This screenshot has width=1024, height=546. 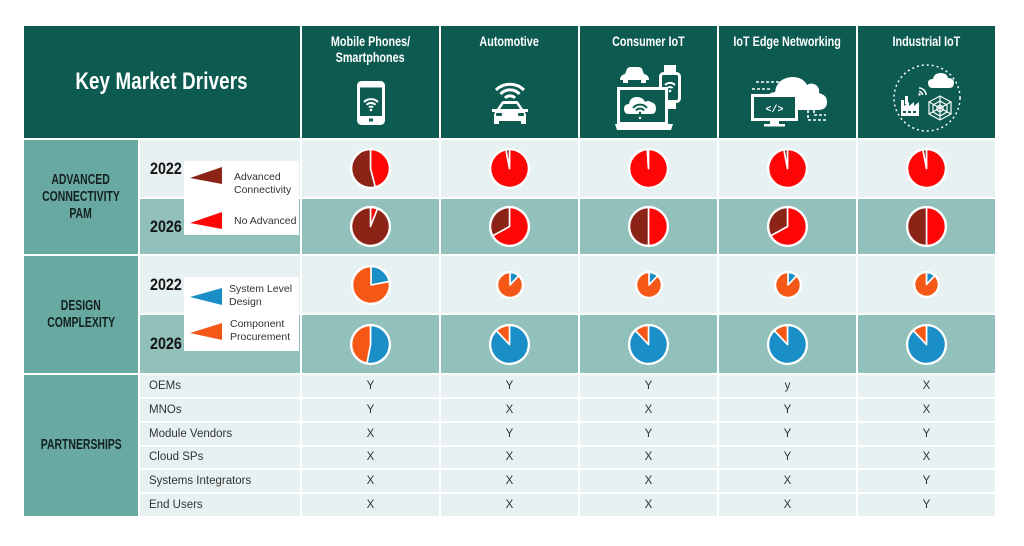 I want to click on section-label-line: PAM, so click(x=81, y=213).